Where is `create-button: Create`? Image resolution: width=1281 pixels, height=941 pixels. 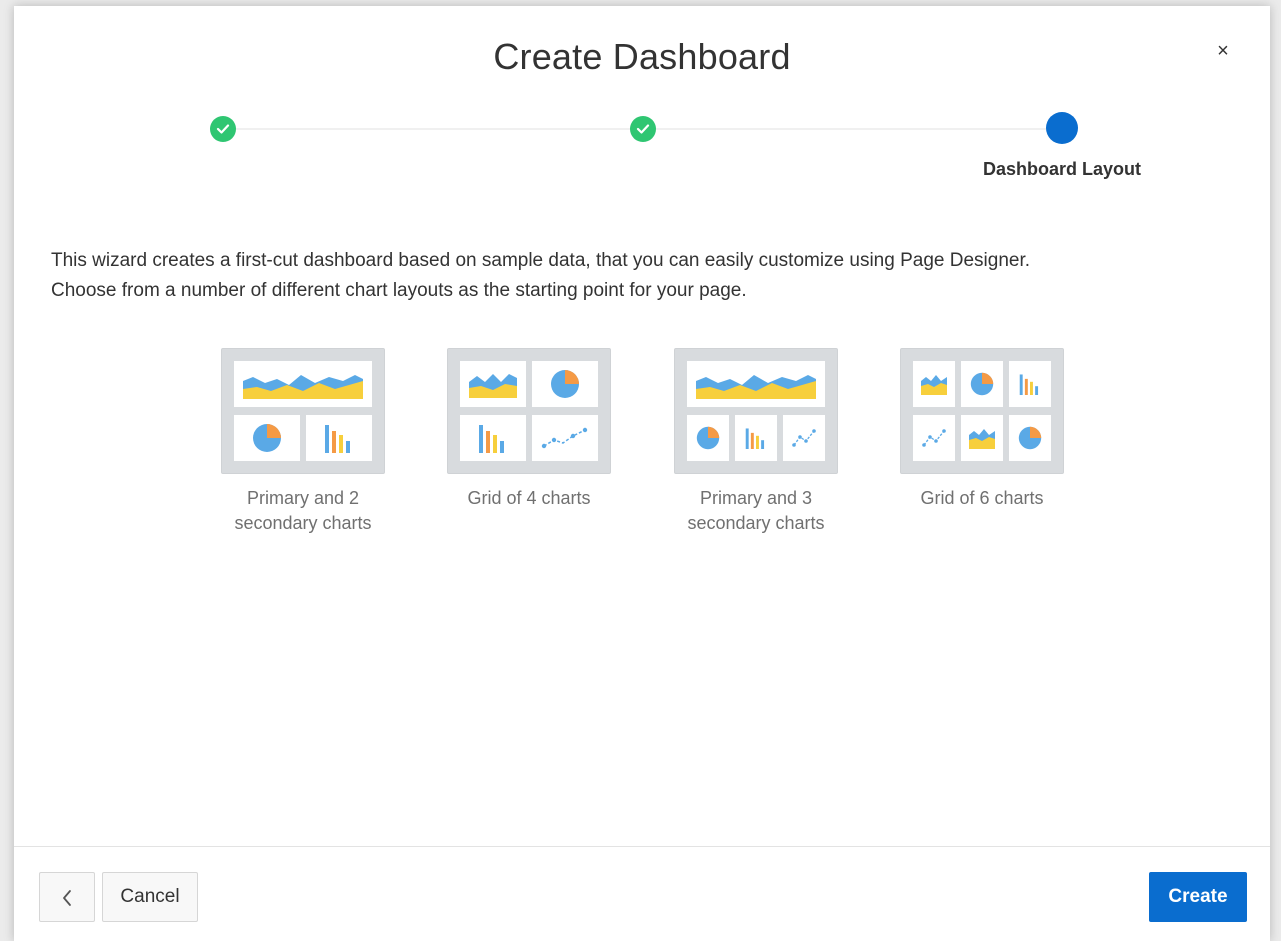 create-button: Create is located at coordinates (1198, 897).